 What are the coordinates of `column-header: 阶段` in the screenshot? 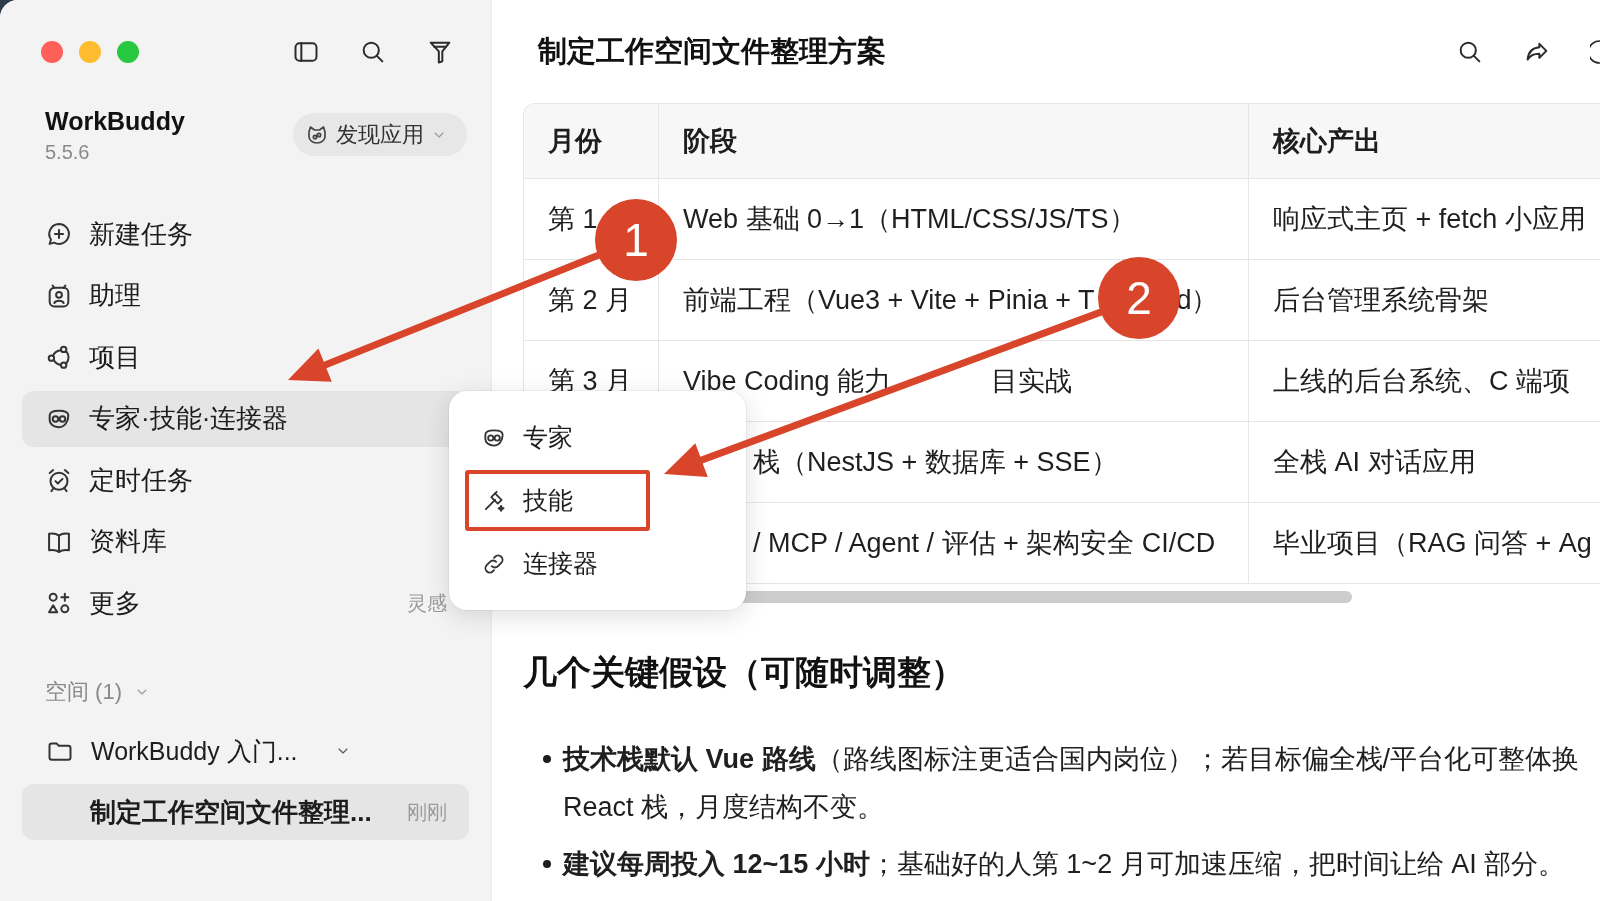 It's located at (954, 141).